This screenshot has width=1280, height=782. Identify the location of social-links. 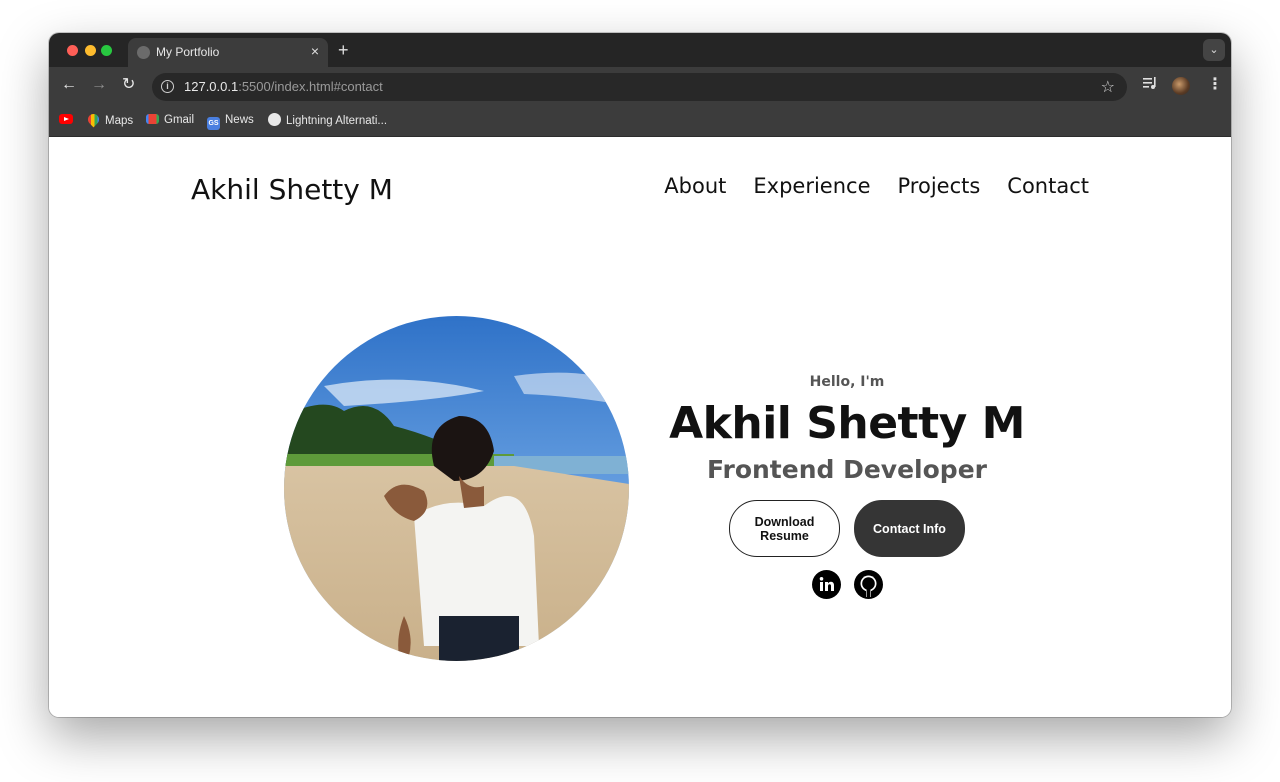
(847, 584).